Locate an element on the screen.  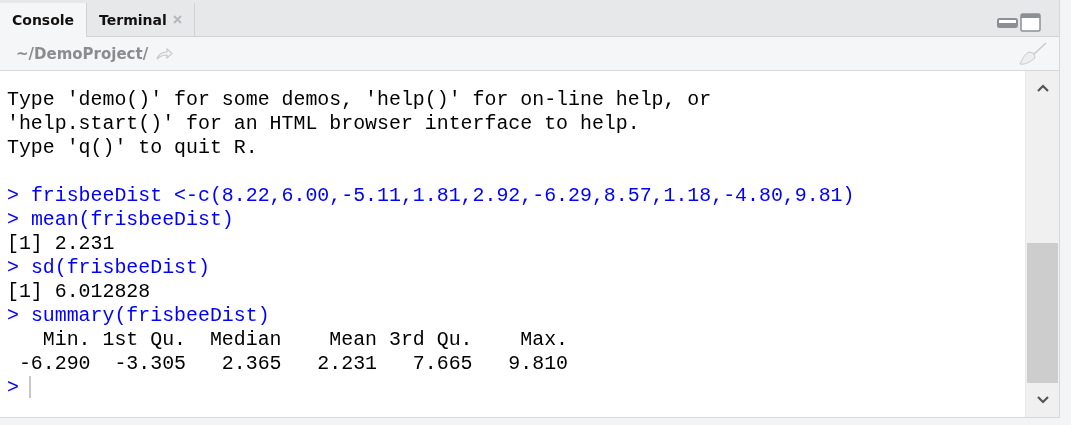
scroll-thumb is located at coordinates (1042, 313).